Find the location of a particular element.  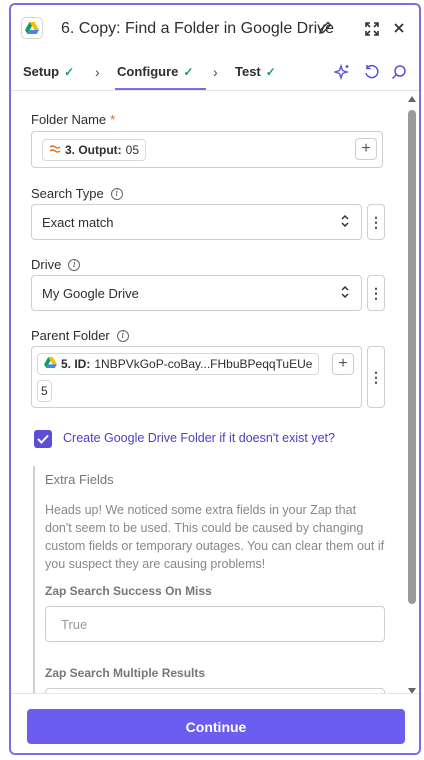

panel-header: 6. Copy: Find a Folder in Google Drive is located at coordinates (215, 29).